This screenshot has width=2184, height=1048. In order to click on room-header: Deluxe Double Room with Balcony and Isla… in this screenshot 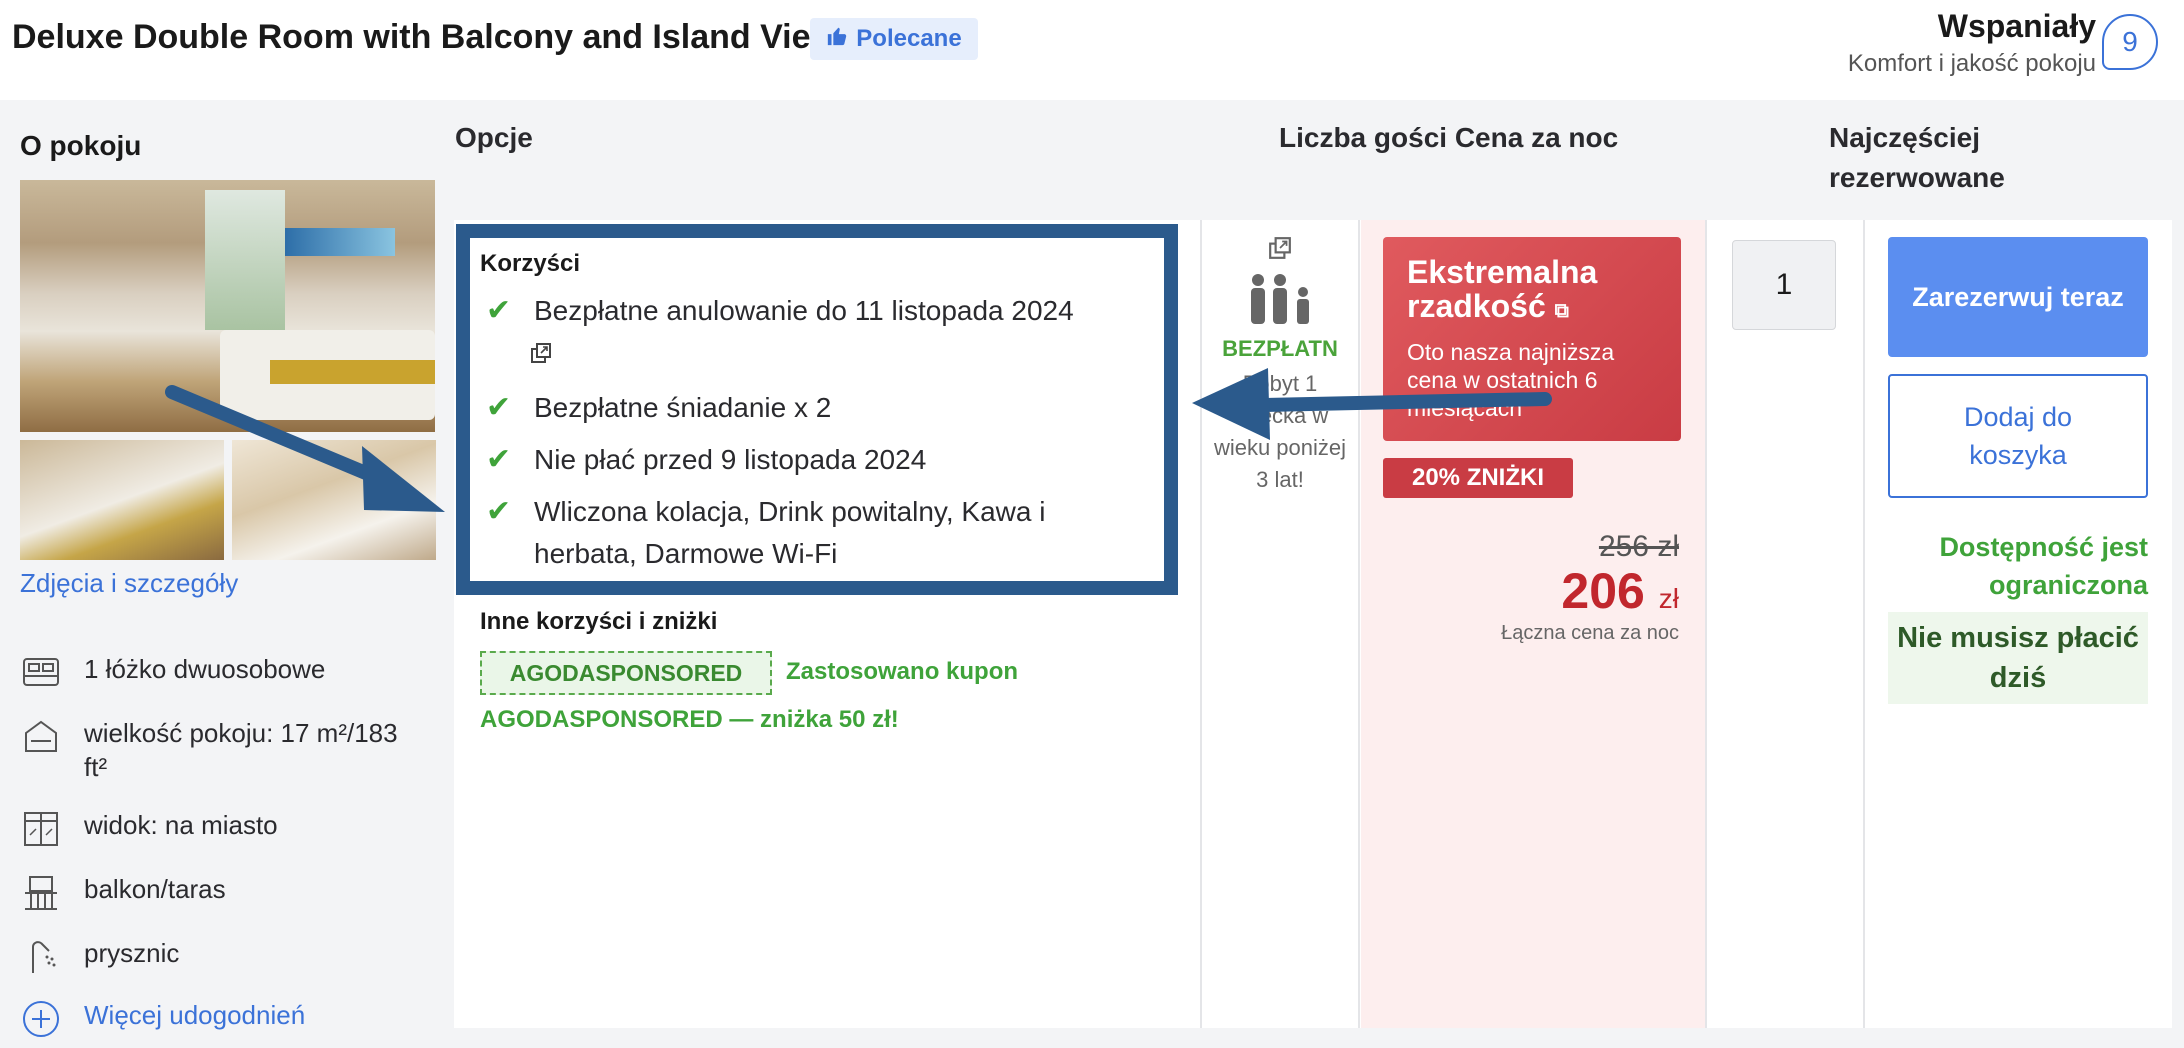, I will do `click(1092, 50)`.